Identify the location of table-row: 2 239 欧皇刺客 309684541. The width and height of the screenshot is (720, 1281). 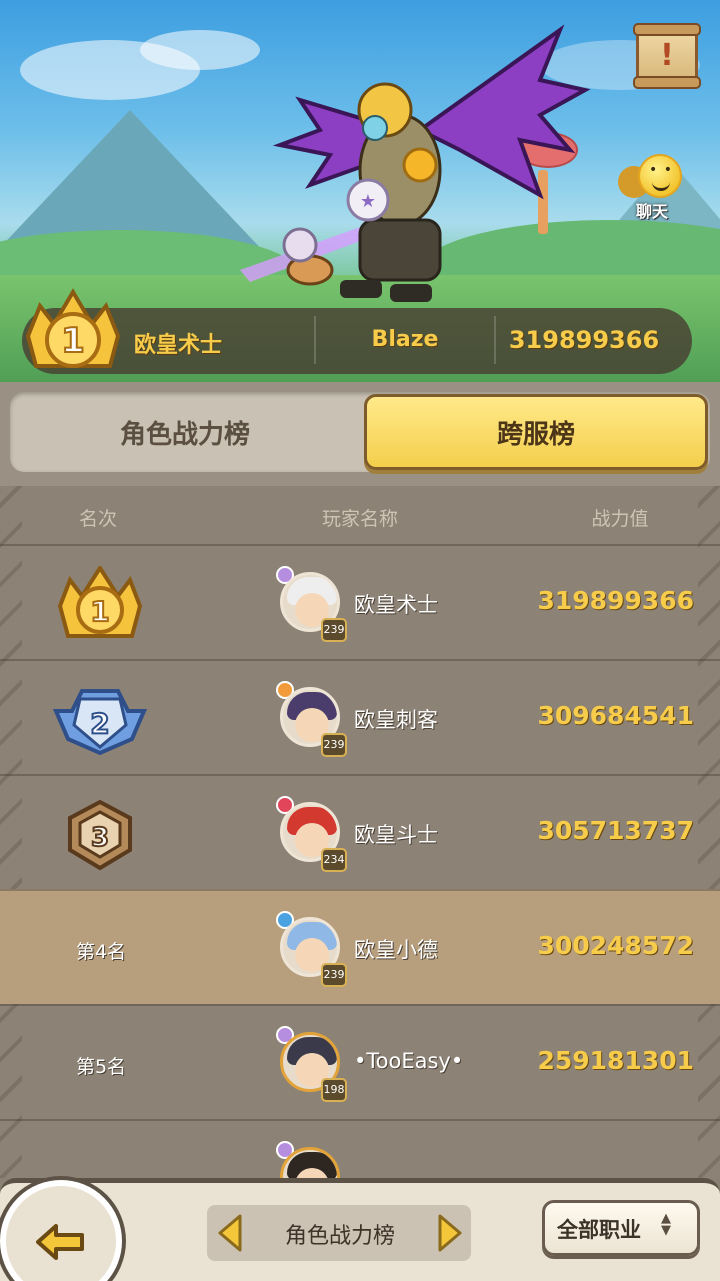
(360, 716).